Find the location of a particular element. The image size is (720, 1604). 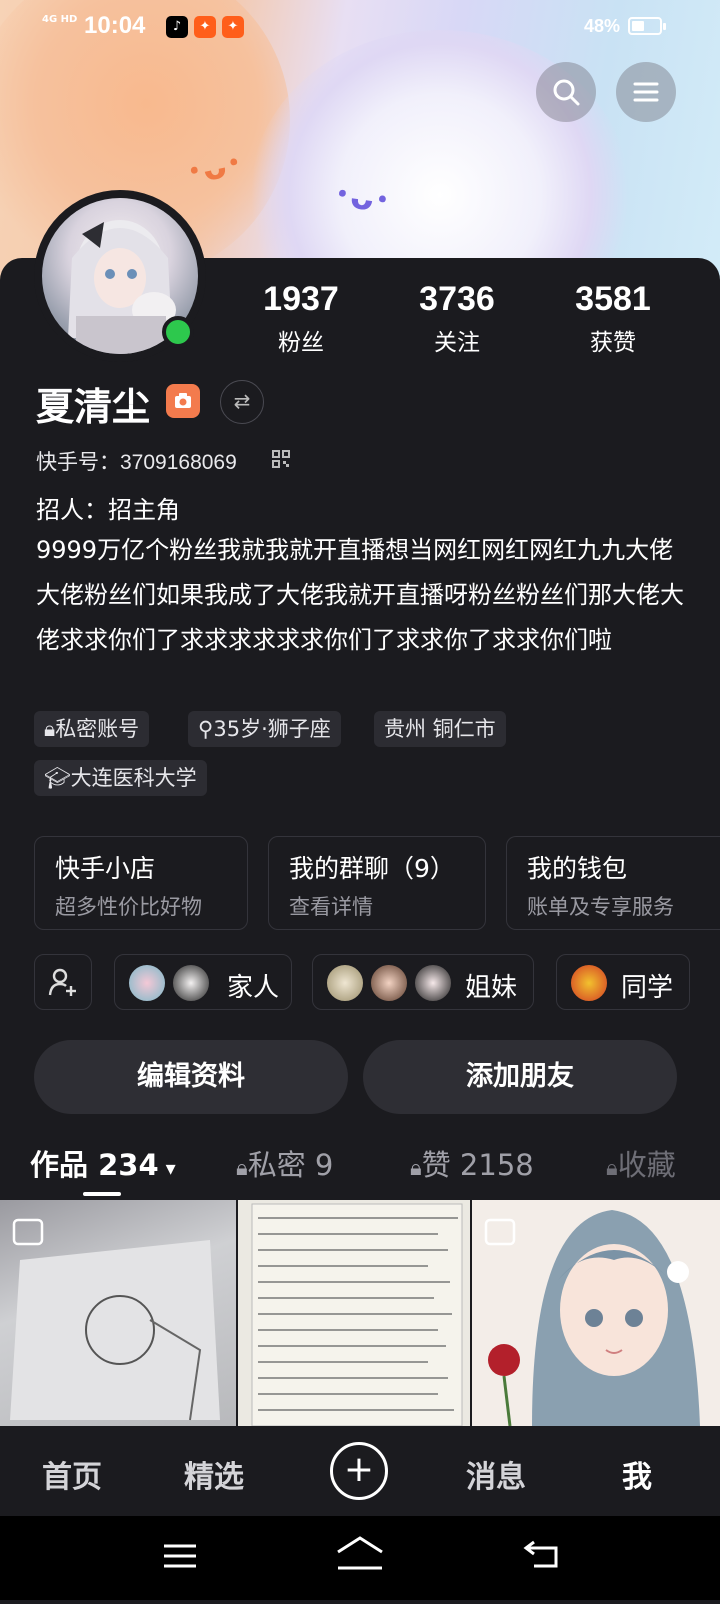

system-nav-bar is located at coordinates (360, 1558).